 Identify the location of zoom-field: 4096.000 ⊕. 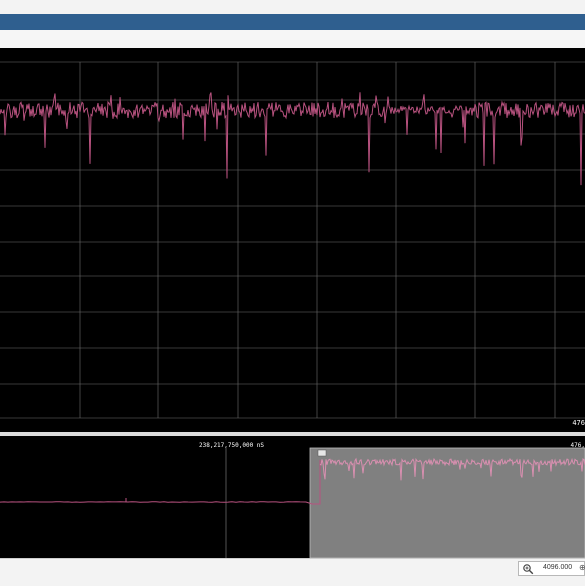
(551, 568).